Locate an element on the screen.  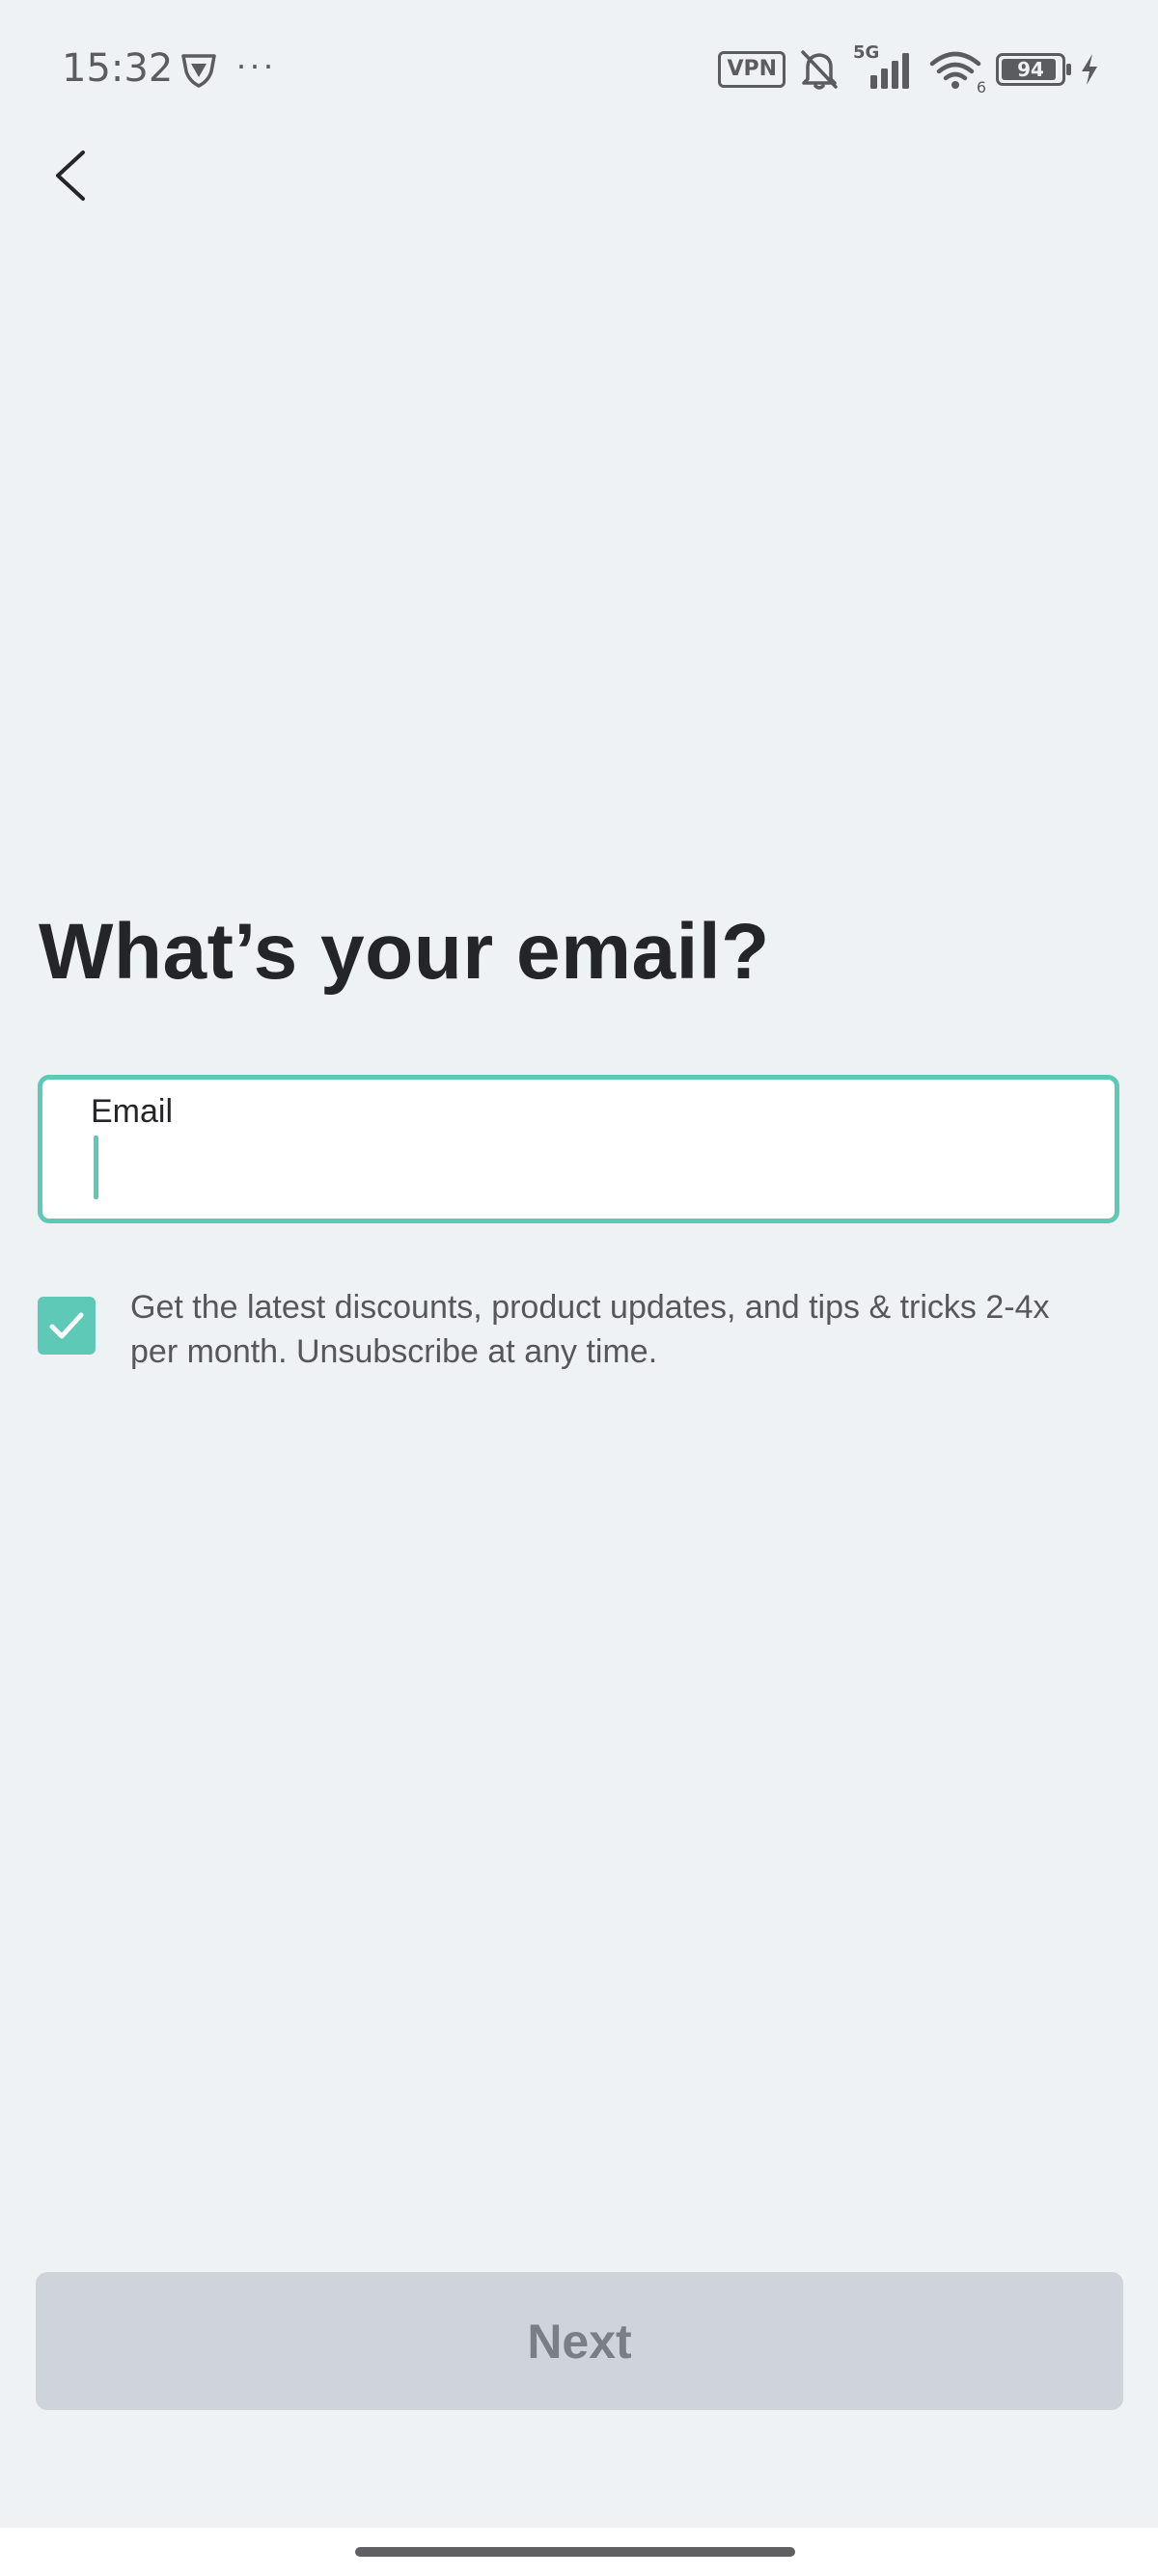
vpn-icon: VPN is located at coordinates (752, 69).